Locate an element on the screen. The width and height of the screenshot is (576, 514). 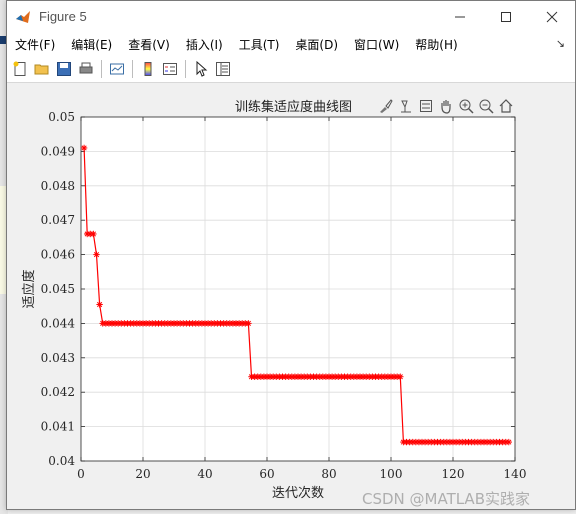
property-editor-icon is located at coordinates (223, 68).